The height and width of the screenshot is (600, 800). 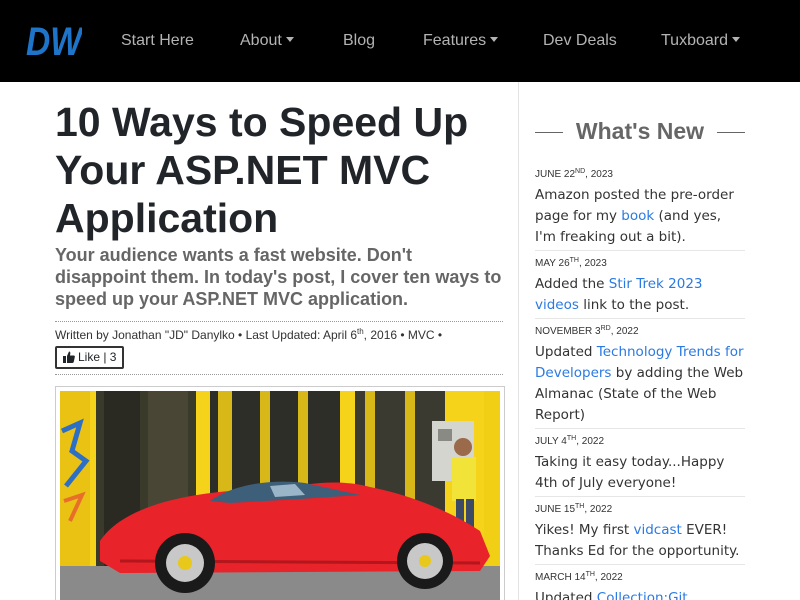 What do you see at coordinates (518, 341) in the screenshot?
I see `column-divider` at bounding box center [518, 341].